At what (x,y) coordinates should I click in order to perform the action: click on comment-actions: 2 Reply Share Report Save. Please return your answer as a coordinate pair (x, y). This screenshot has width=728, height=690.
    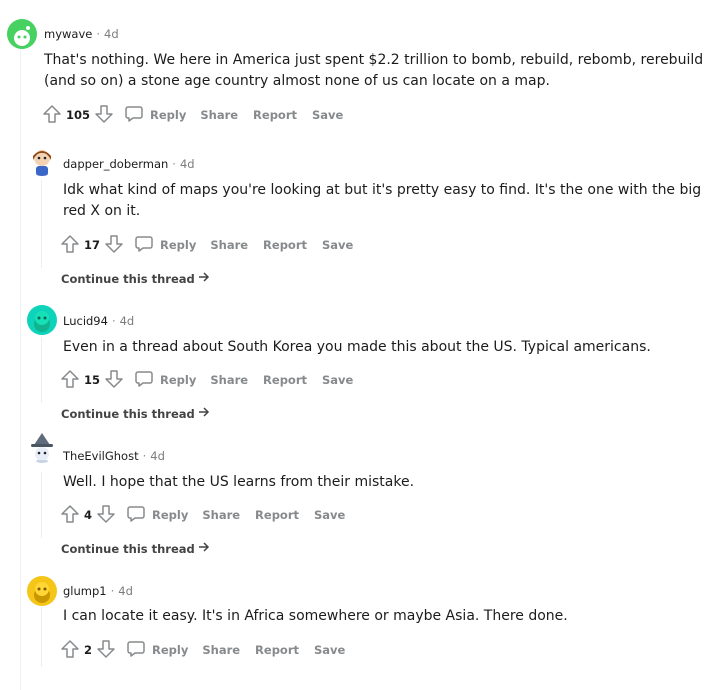
    Looking at the image, I should click on (210, 650).